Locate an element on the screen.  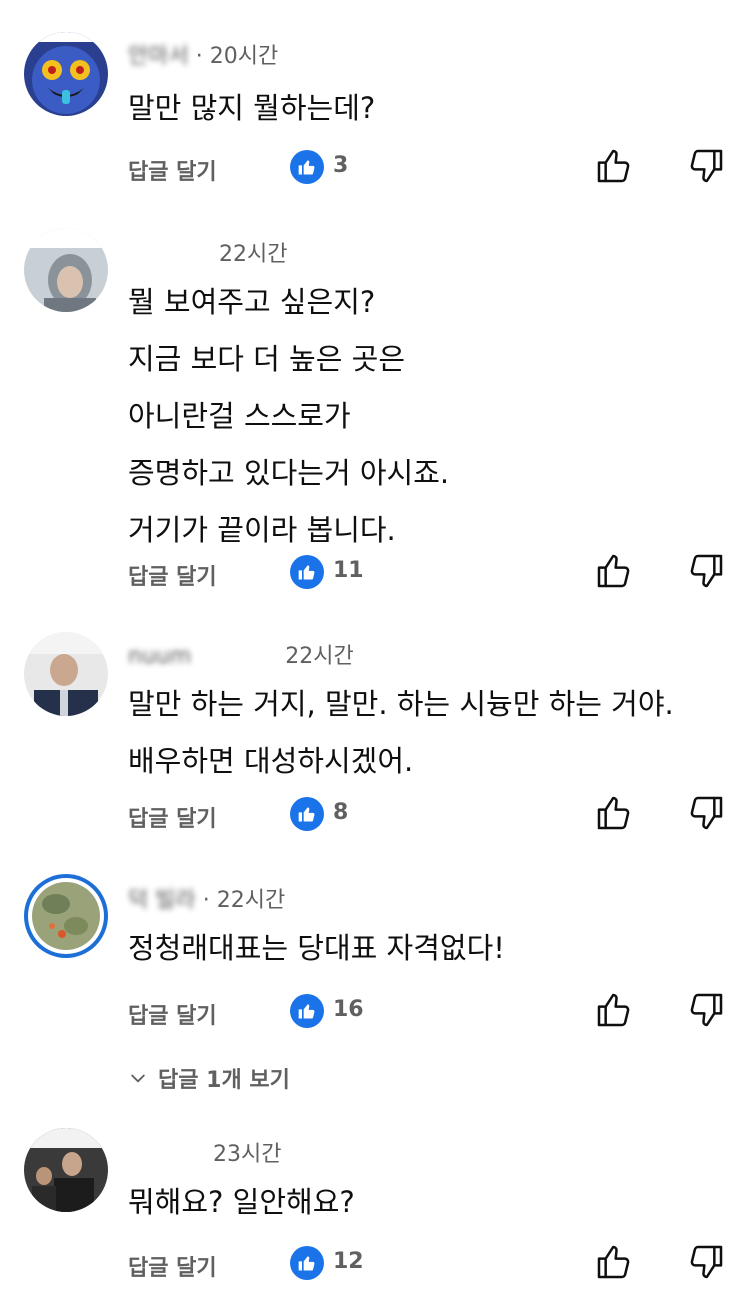
comment-meta: 22시간 is located at coordinates (207, 252).